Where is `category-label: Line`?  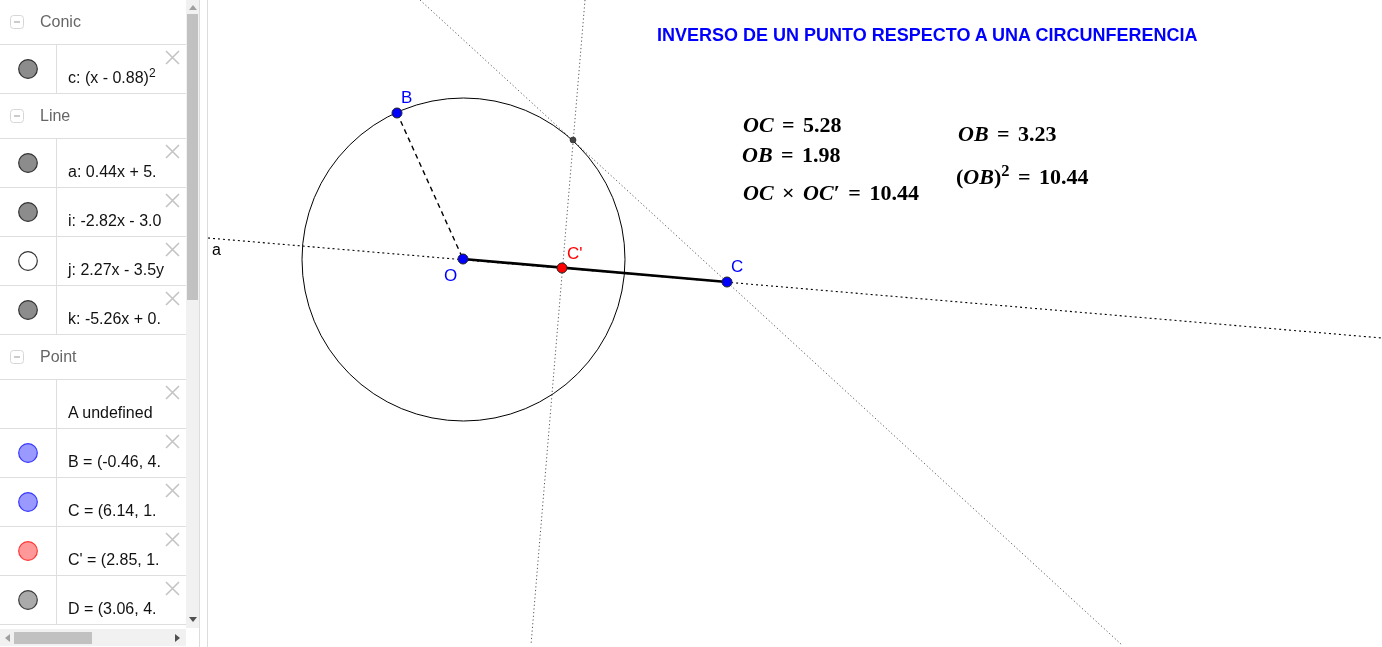
category-label: Line is located at coordinates (55, 116).